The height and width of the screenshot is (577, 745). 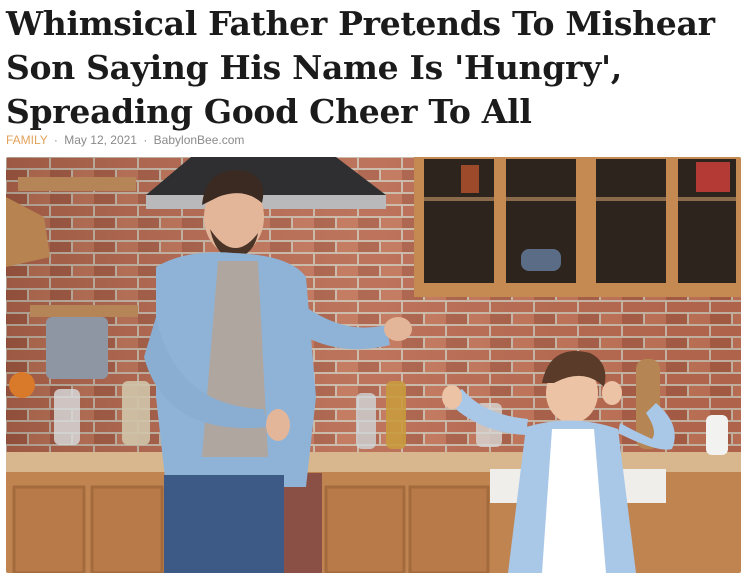 What do you see at coordinates (373, 112) in the screenshot?
I see `headline-line-3: Spreading Good Cheer To All` at bounding box center [373, 112].